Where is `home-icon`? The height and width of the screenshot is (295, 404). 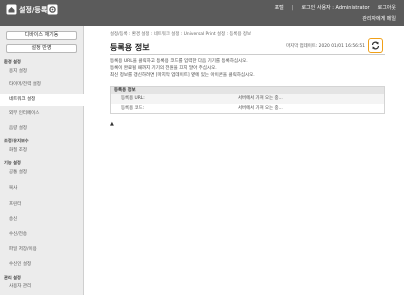 home-icon is located at coordinates (11, 9).